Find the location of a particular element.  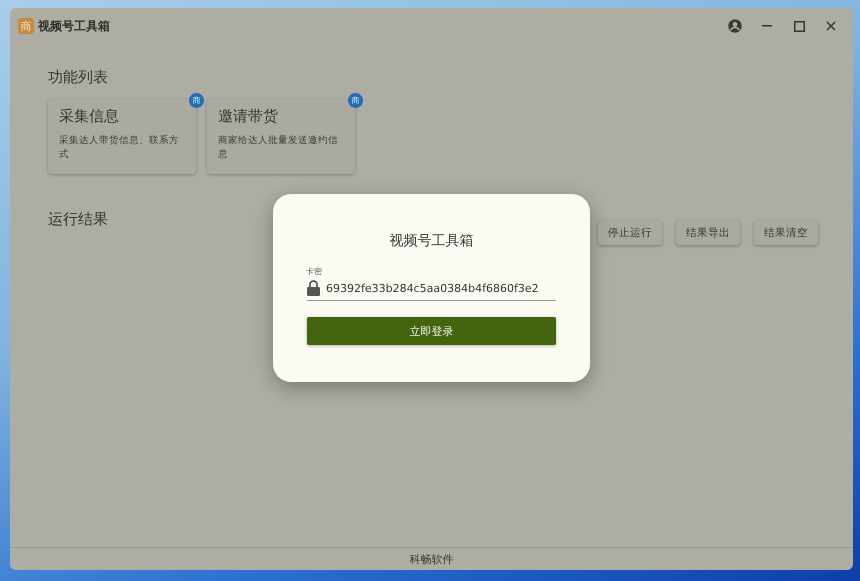

window-title: 视频号工具箱 is located at coordinates (74, 26).